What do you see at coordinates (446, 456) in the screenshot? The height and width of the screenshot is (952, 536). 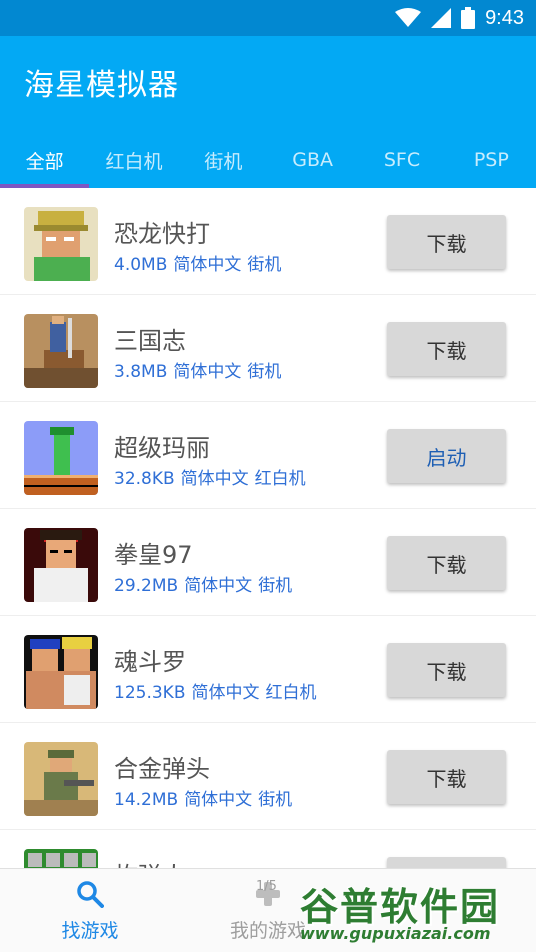 I see `launch-button: 启动` at bounding box center [446, 456].